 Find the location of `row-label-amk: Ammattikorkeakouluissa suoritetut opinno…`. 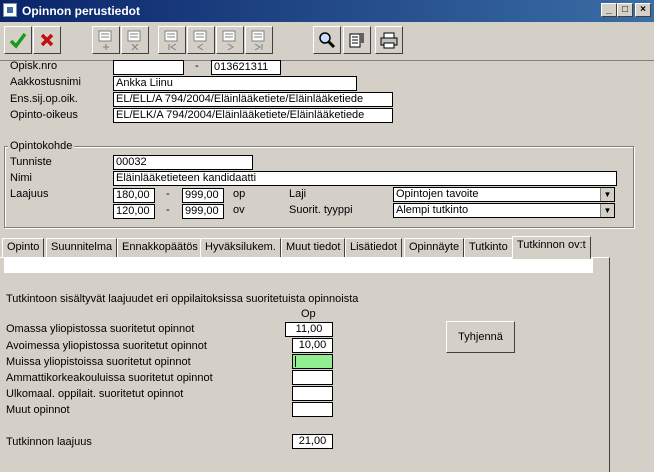

row-label-amk: Ammattikorkeakouluissa suoritetut opinno… is located at coordinates (109, 378).